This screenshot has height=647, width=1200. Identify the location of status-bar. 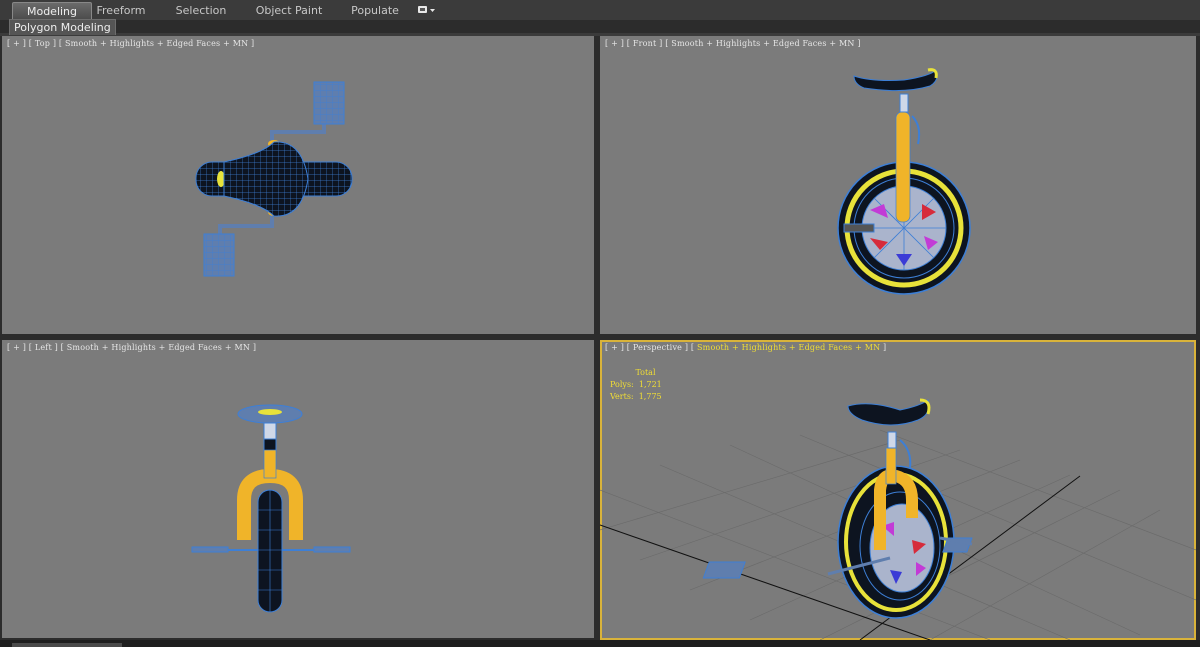
(600, 643).